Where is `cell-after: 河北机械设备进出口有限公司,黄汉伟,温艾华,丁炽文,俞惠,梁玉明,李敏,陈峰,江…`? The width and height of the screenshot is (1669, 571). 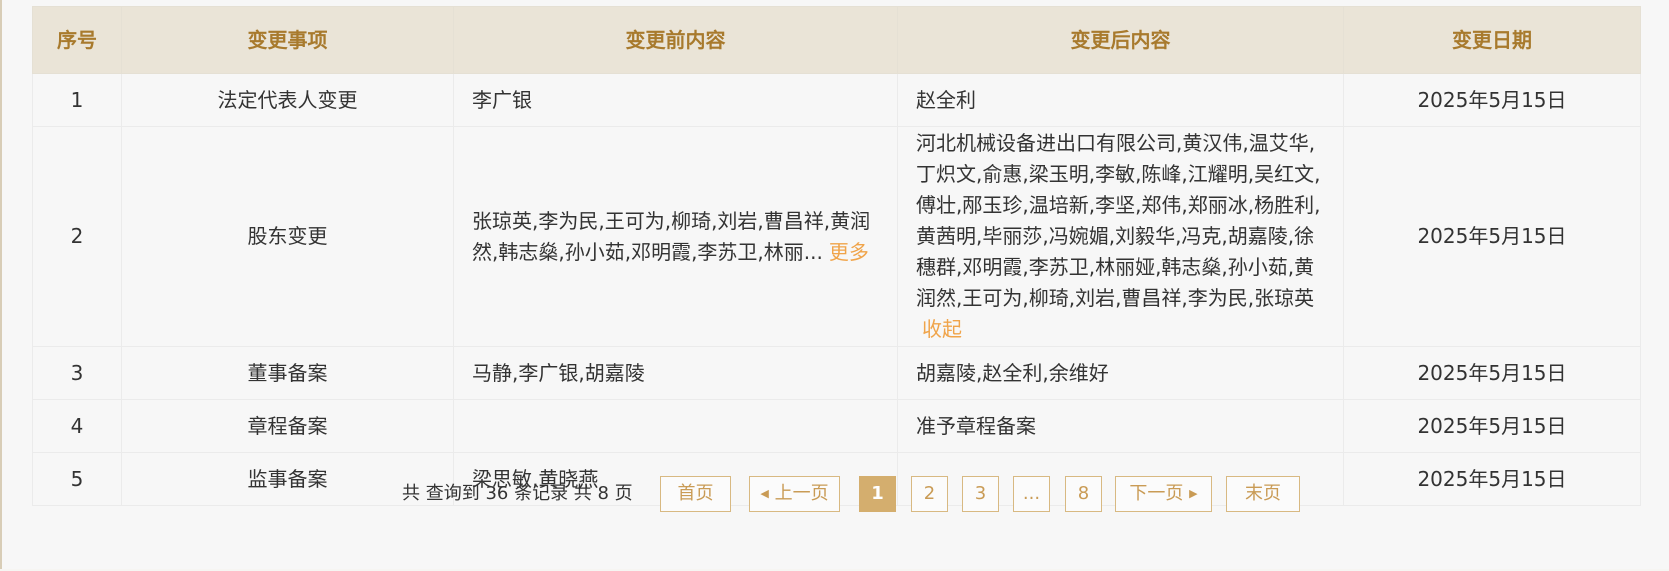 cell-after: 河北机械设备进出口有限公司,黄汉伟,温艾华,丁炽文,俞惠,梁玉明,李敏,陈峰,江… is located at coordinates (1120, 236).